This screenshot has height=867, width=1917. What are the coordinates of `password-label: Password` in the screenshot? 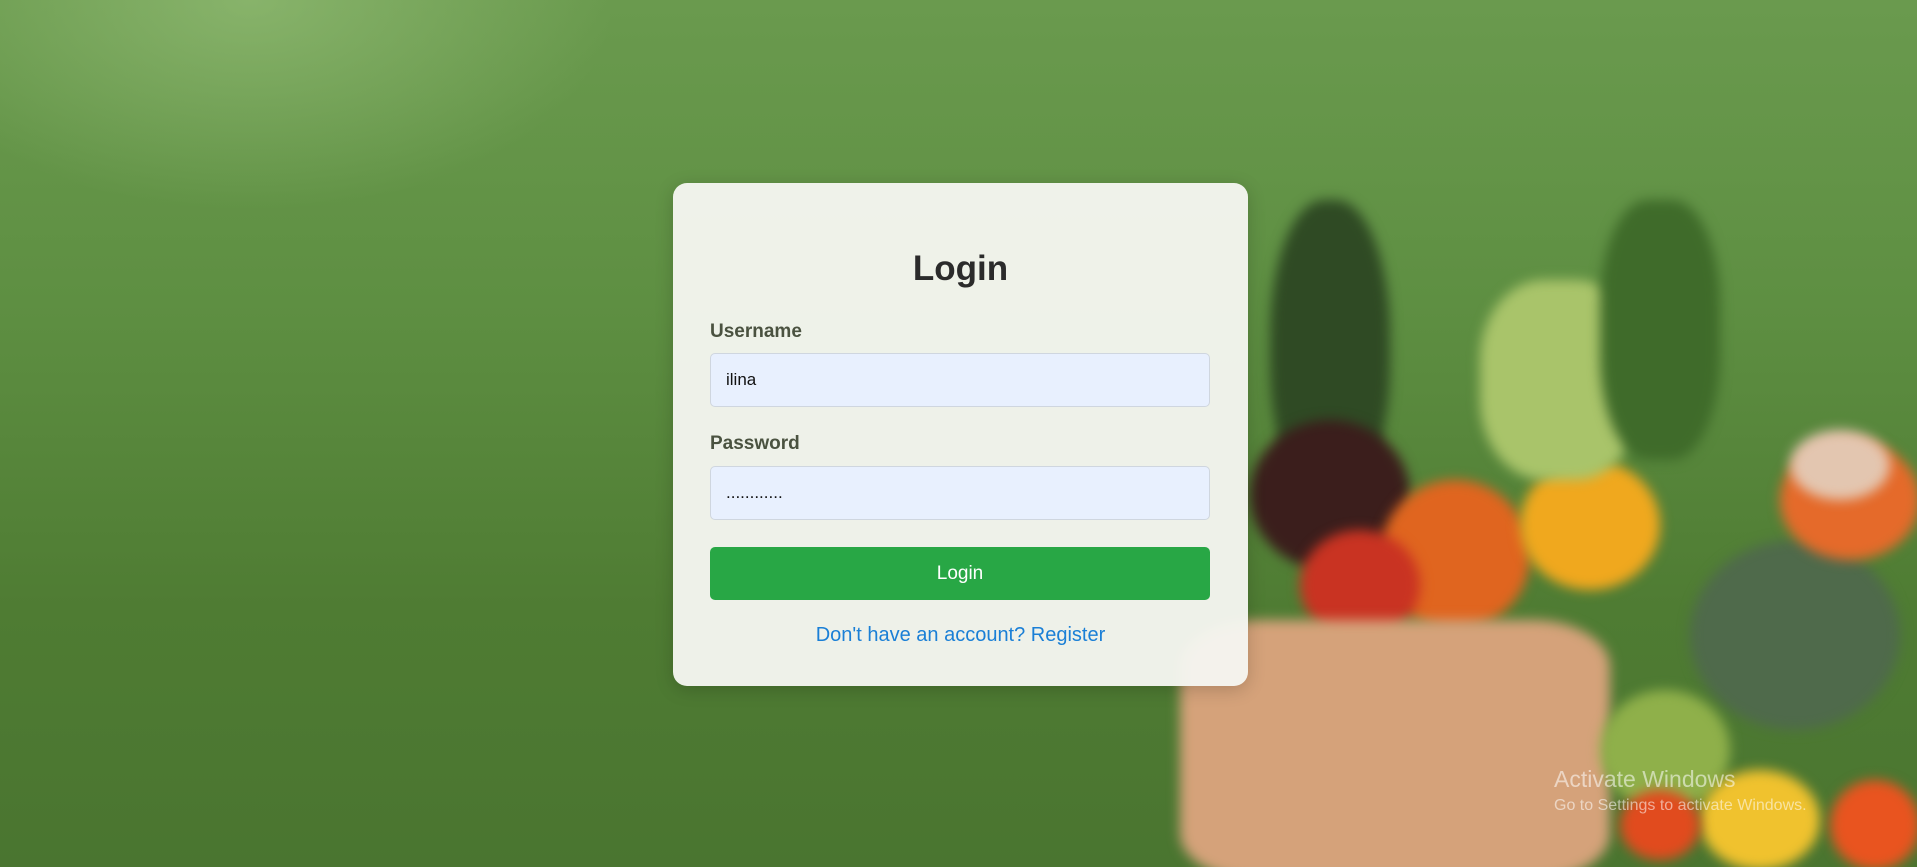 It's located at (755, 443).